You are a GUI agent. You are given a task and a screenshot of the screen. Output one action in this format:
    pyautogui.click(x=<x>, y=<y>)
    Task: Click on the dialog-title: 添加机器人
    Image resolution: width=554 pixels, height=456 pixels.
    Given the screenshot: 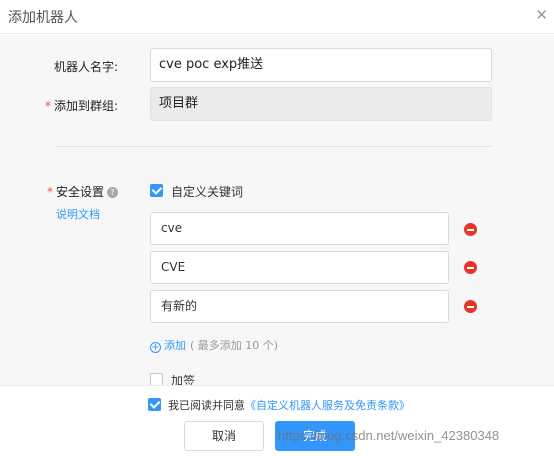 What is the action you would take?
    pyautogui.click(x=43, y=18)
    